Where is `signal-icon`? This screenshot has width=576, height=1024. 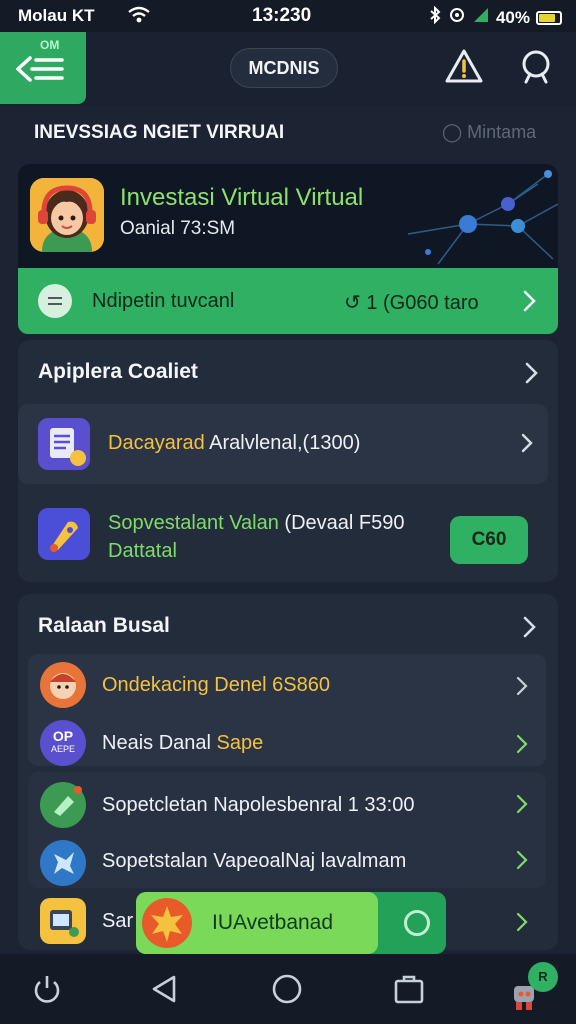 signal-icon is located at coordinates (481, 17).